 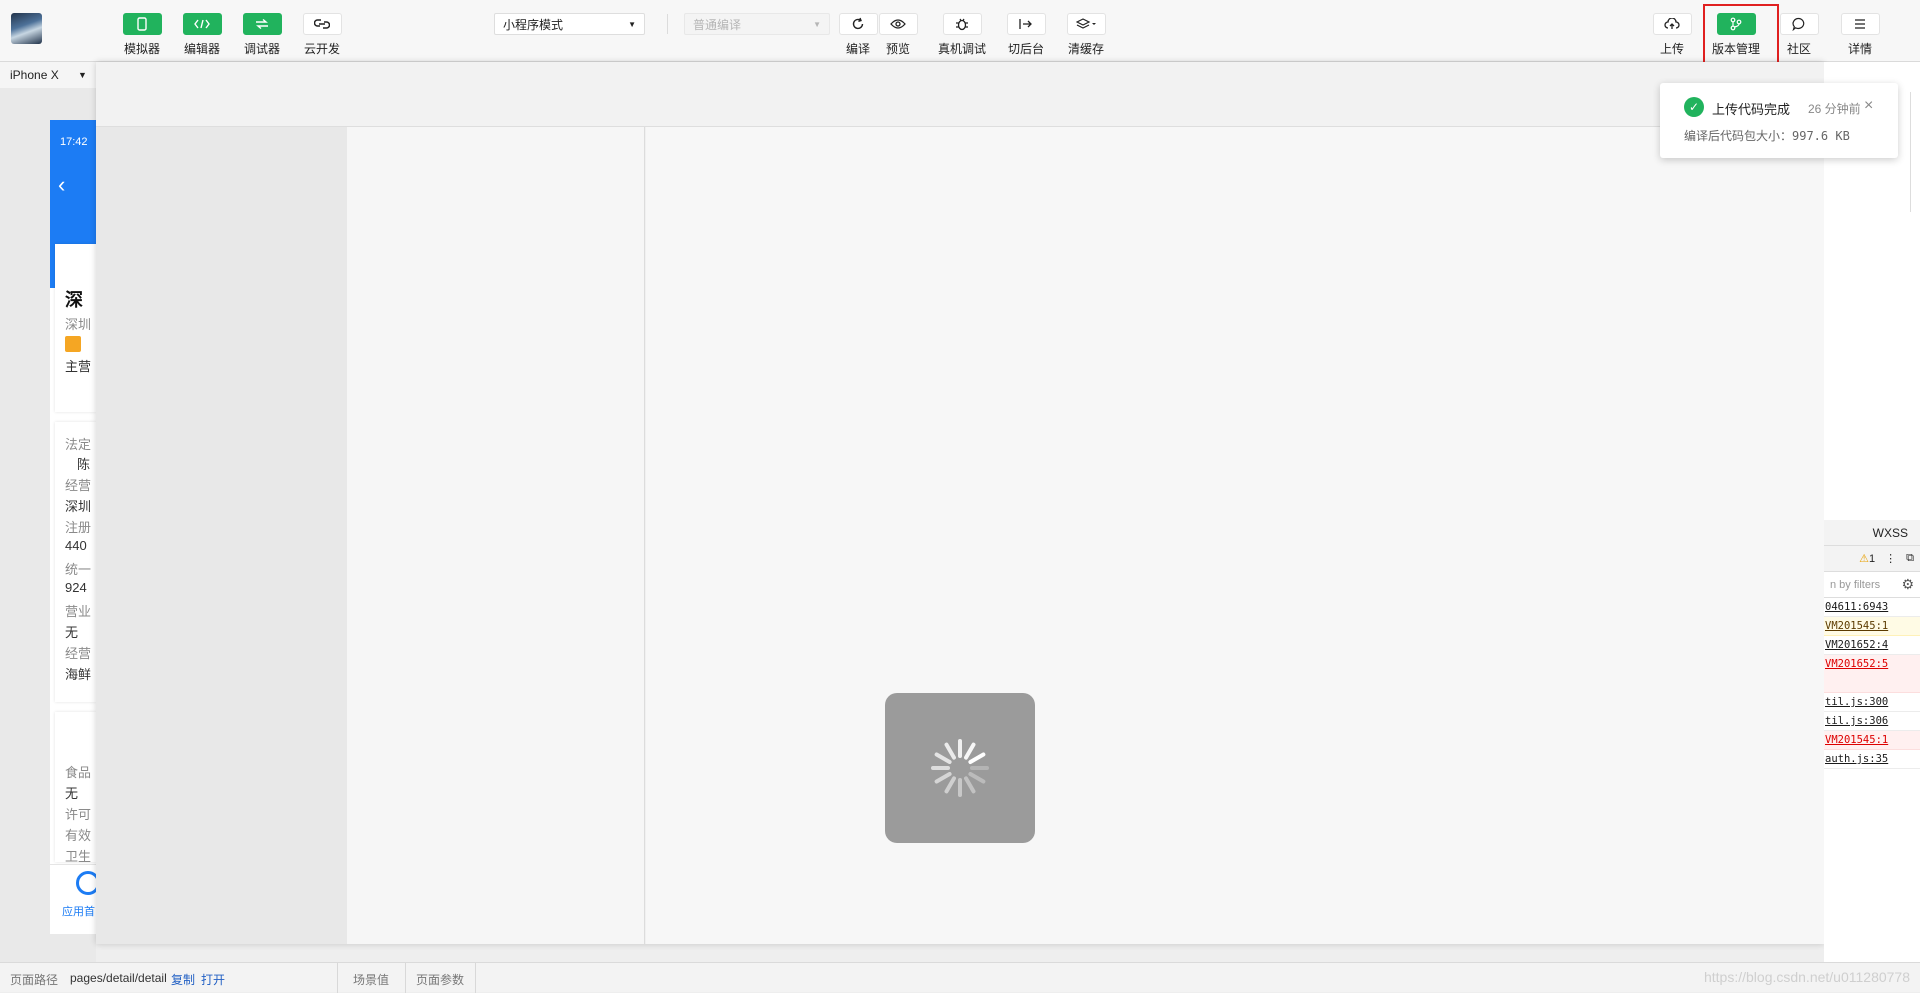 I want to click on background-button: 切后台, so click(x=1026, y=35).